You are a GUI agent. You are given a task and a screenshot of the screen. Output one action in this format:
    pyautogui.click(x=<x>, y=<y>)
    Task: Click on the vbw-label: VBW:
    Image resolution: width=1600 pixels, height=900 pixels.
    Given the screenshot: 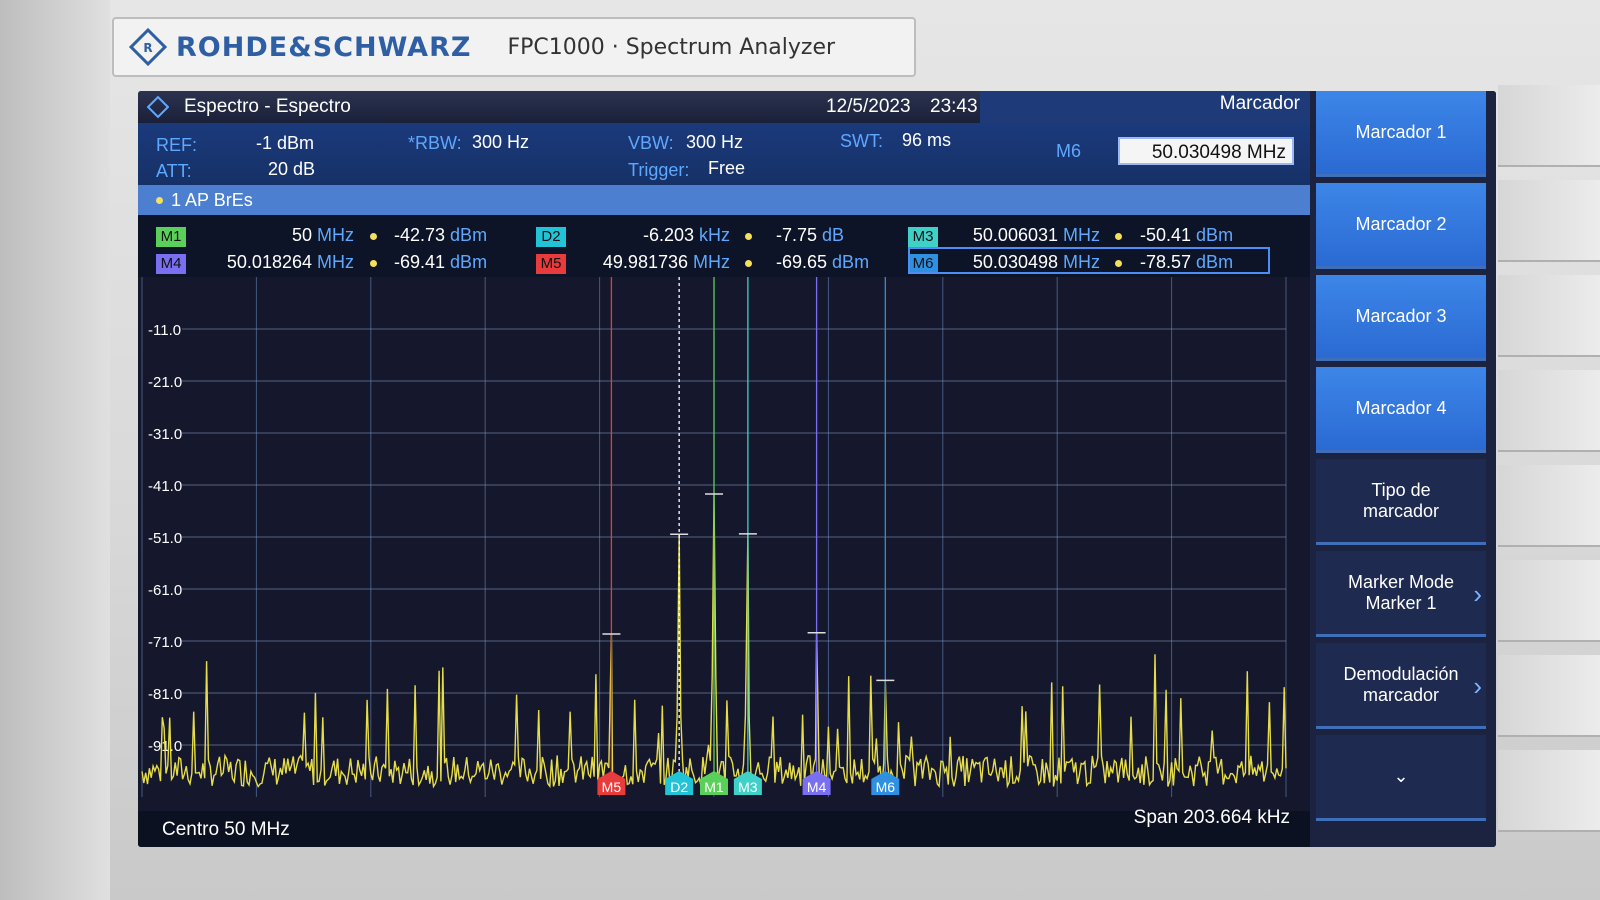 What is the action you would take?
    pyautogui.click(x=651, y=143)
    